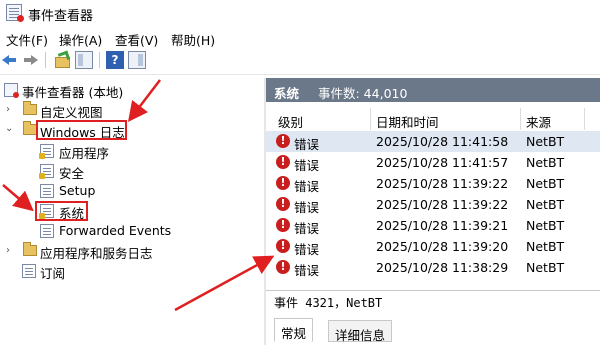 This screenshot has height=345, width=600. I want to click on event-count: 事件数: 44,010, so click(363, 93).